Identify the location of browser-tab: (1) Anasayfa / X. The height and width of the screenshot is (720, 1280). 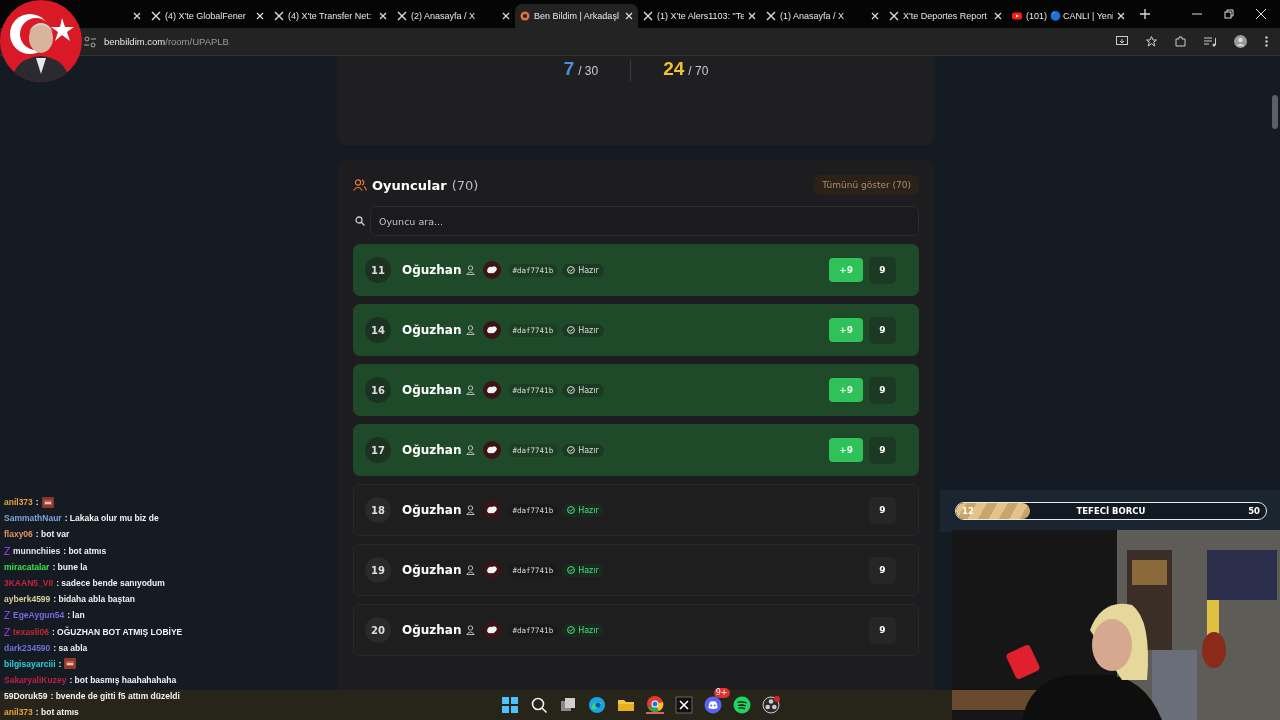
(822, 16).